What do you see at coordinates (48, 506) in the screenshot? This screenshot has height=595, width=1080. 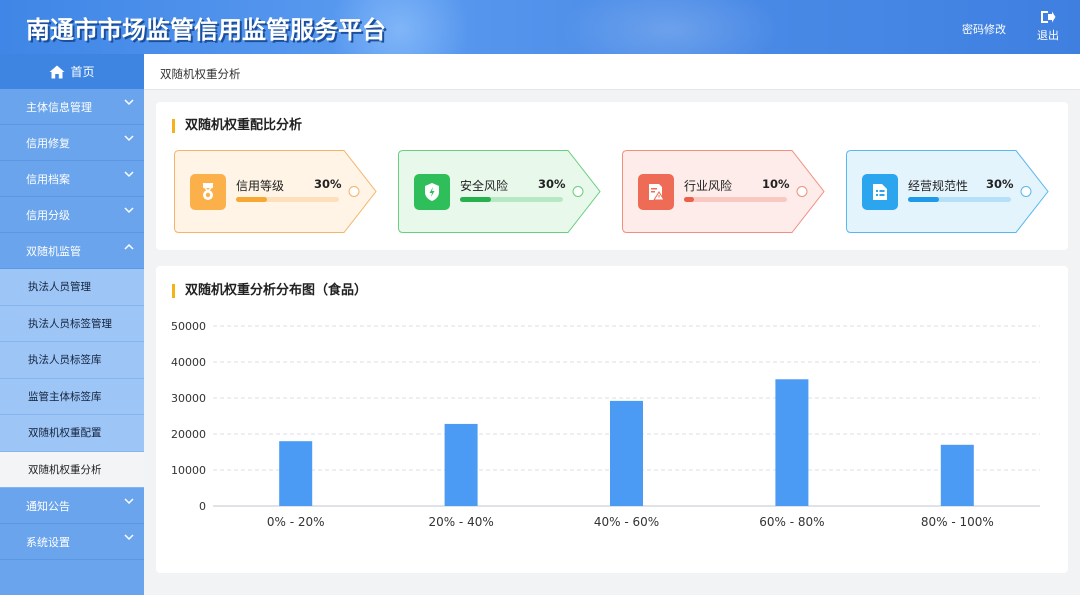 I see `sidebar-item-label: 通知公告` at bounding box center [48, 506].